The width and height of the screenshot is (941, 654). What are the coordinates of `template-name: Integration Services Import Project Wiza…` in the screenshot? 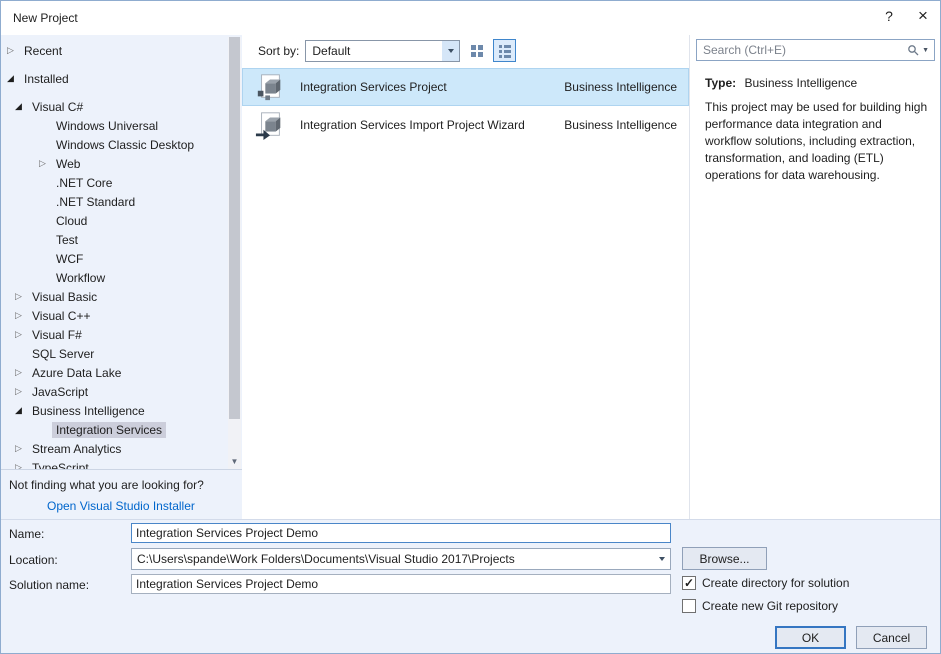 It's located at (412, 125).